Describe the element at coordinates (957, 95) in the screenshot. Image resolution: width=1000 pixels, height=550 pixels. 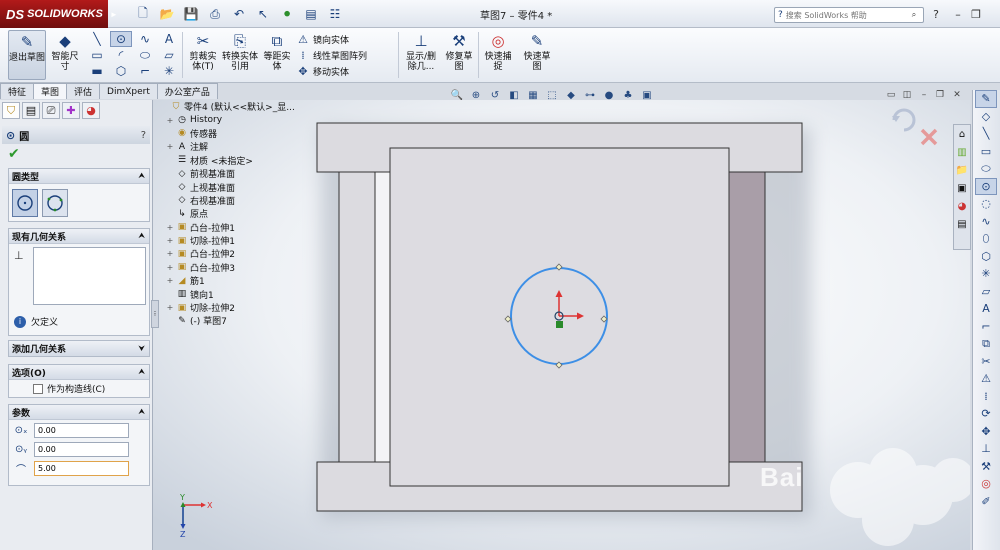
I see `viewport-close-icon: ✕` at that location.